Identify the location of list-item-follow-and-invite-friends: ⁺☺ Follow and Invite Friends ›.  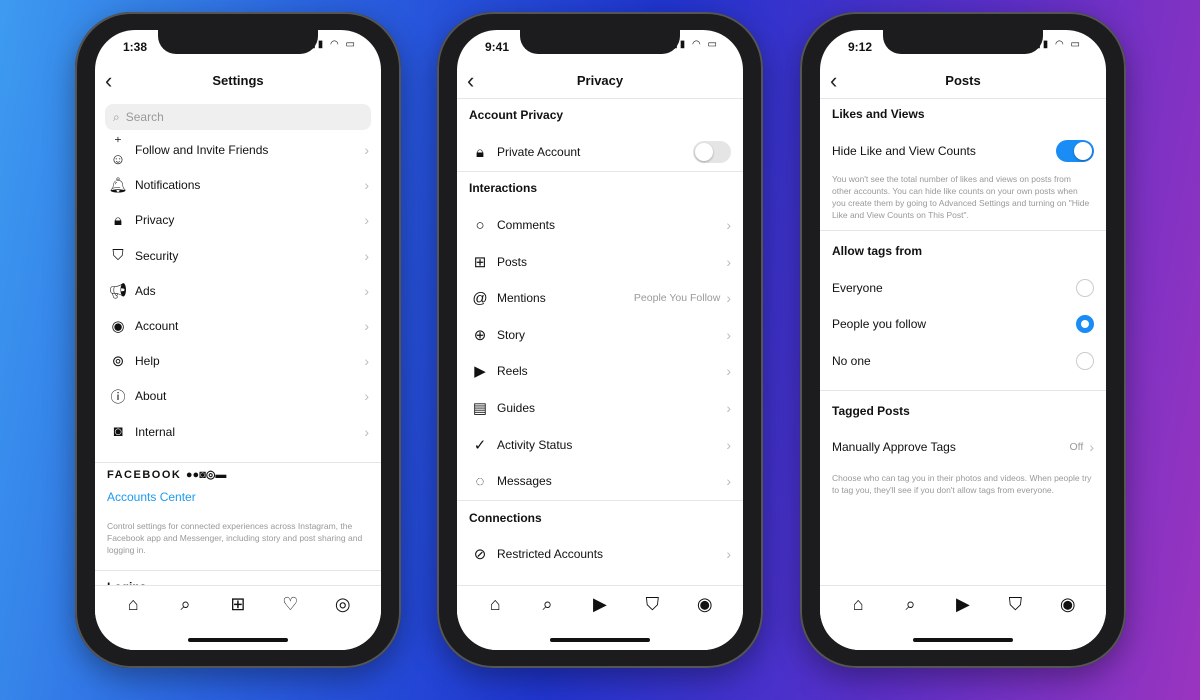
(238, 150).